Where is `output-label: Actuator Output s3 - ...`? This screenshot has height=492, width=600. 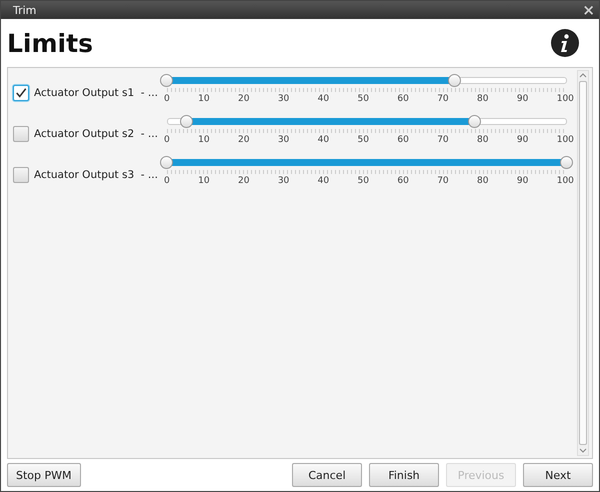 output-label: Actuator Output s3 - ... is located at coordinates (96, 174).